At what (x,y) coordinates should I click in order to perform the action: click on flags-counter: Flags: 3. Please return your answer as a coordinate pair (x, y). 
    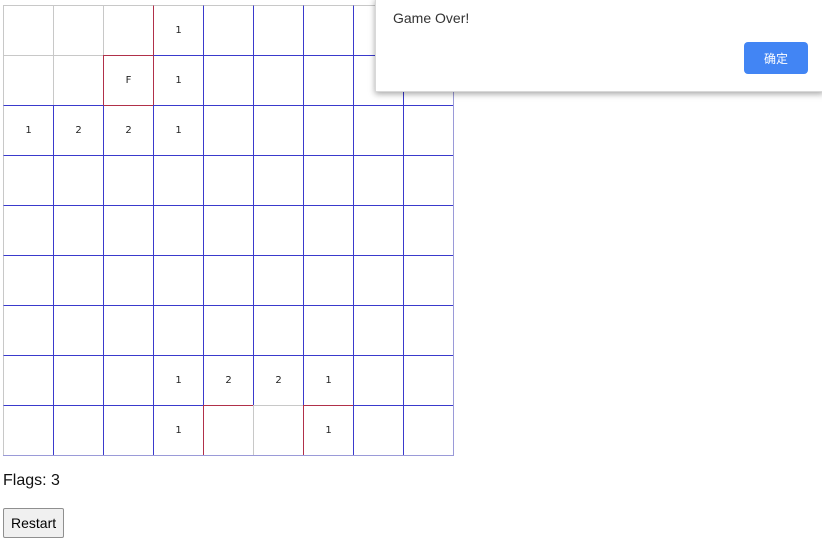
    Looking at the image, I should click on (31, 481).